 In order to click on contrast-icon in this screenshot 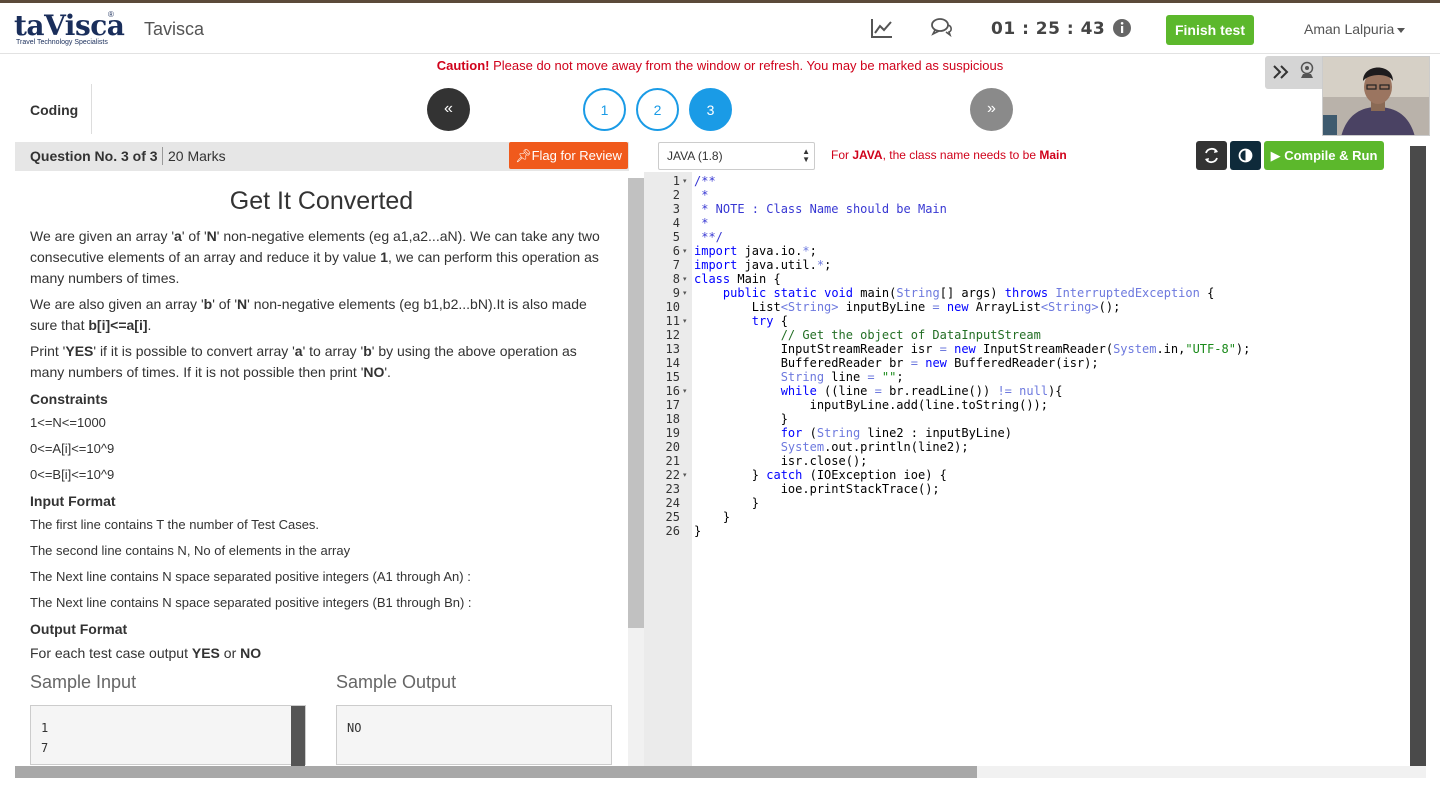, I will do `click(1245, 155)`.